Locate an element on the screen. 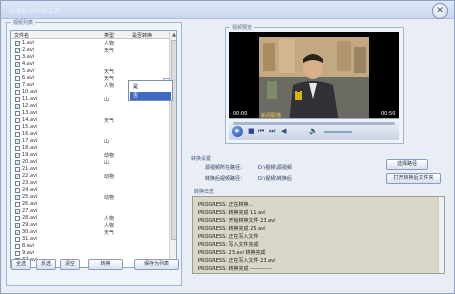 This screenshot has height=294, width=455. list-item: ✓ 22.avi 动物 is located at coordinates (90, 176).